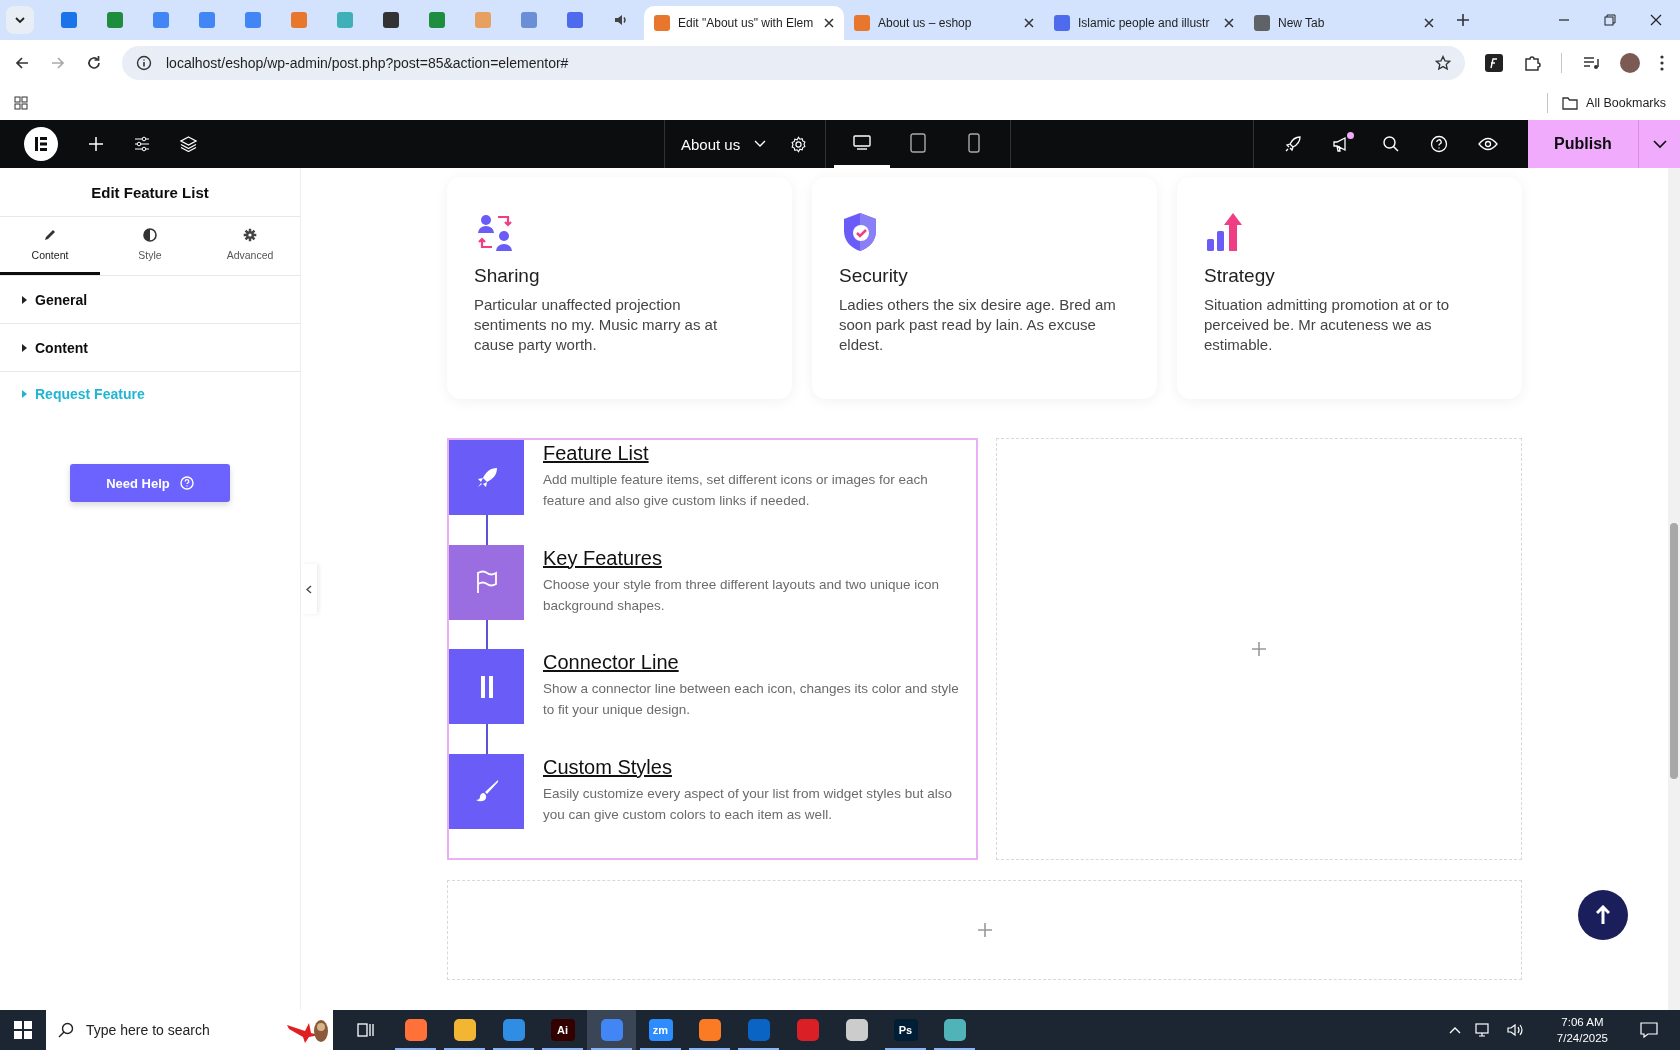 This screenshot has width=1680, height=1050. I want to click on card-title: Security, so click(874, 276).